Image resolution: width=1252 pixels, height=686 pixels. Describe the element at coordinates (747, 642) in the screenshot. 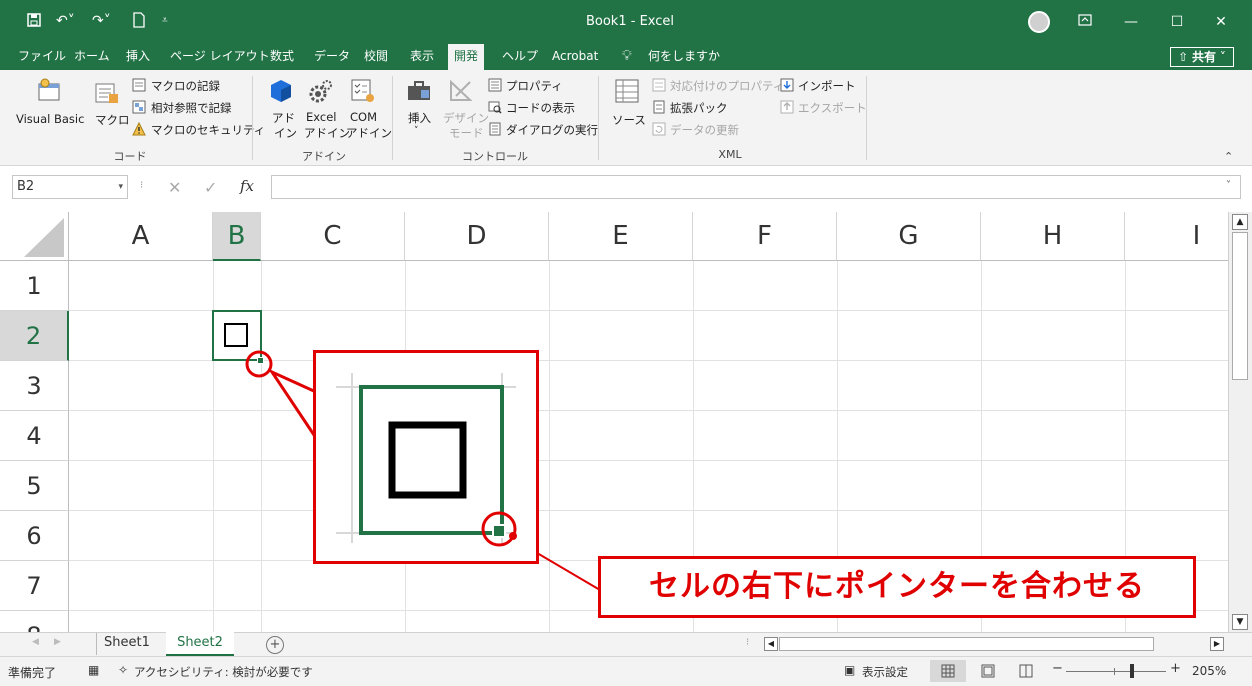

I see `scroll-split-grip-icon: ⁝` at that location.